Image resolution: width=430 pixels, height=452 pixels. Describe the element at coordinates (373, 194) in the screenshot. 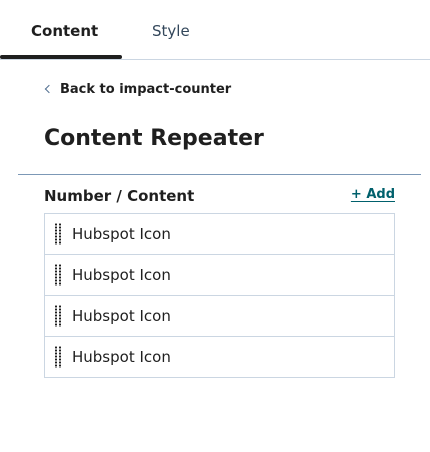

I see `add-item-button: + Add` at that location.